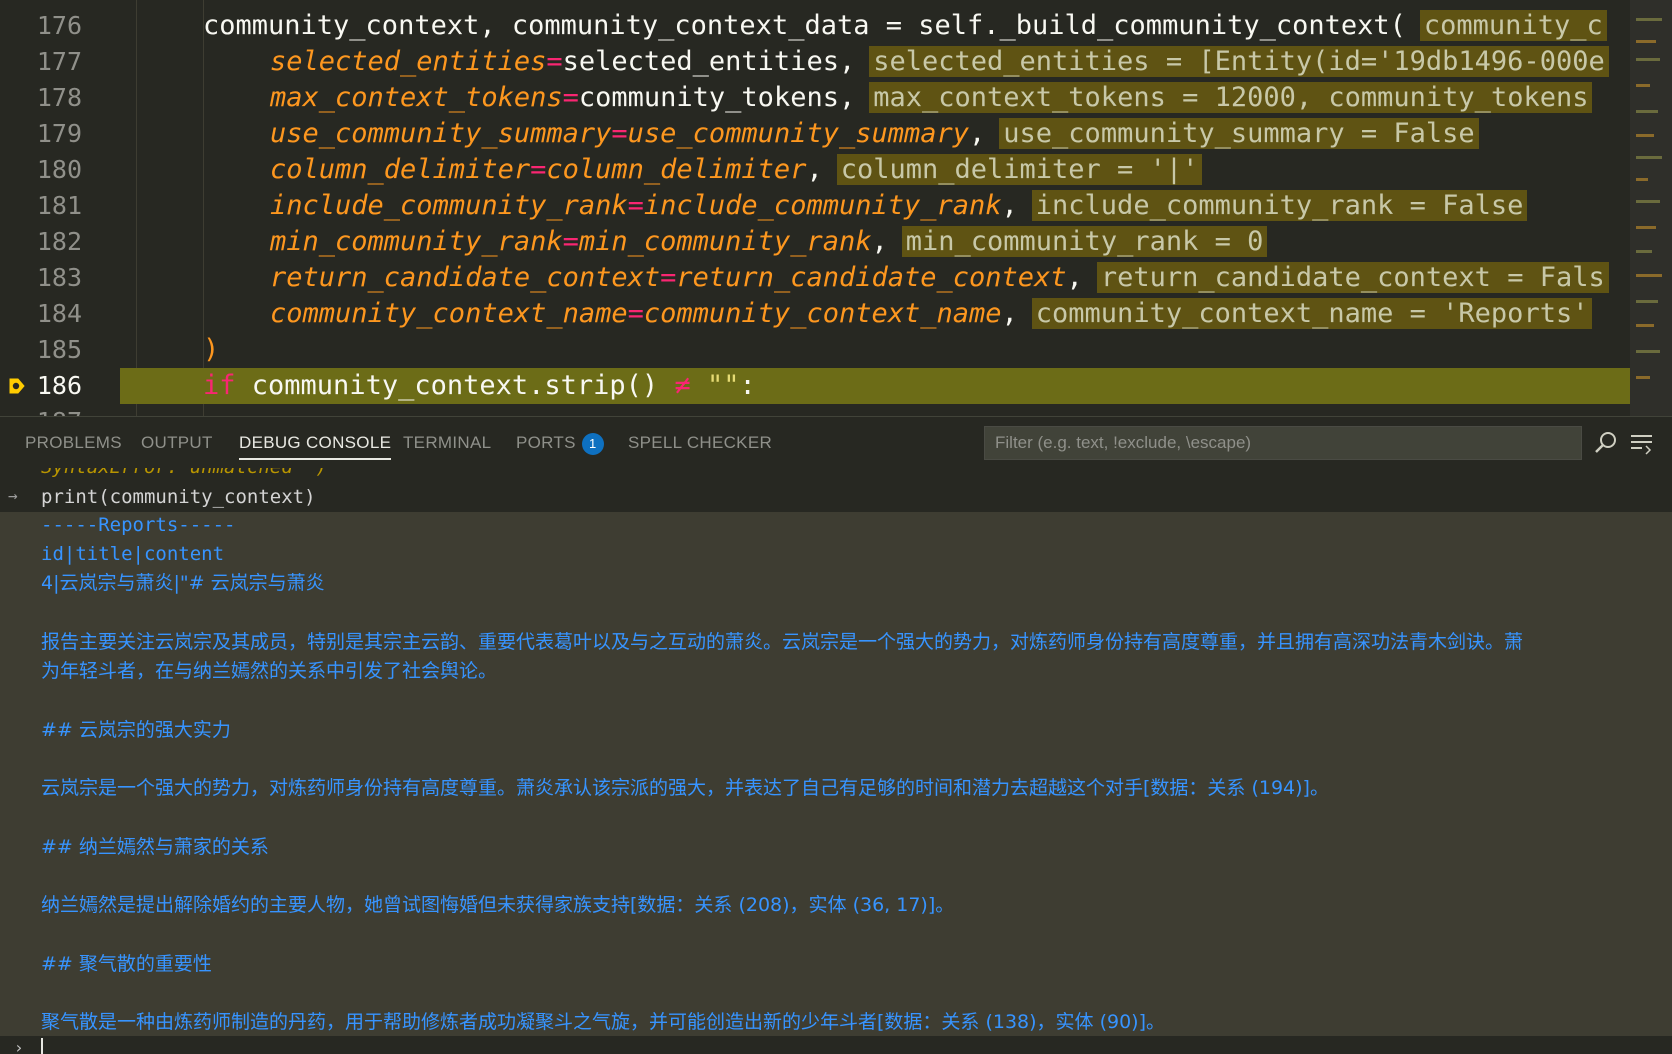 The width and height of the screenshot is (1672, 1054). What do you see at coordinates (59, 277) in the screenshot?
I see `line-number: 183` at bounding box center [59, 277].